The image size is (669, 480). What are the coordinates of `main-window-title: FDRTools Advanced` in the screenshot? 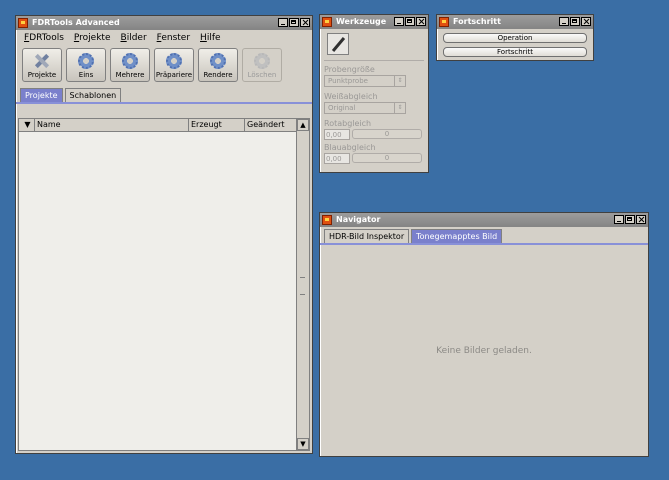 It's located at (76, 22).